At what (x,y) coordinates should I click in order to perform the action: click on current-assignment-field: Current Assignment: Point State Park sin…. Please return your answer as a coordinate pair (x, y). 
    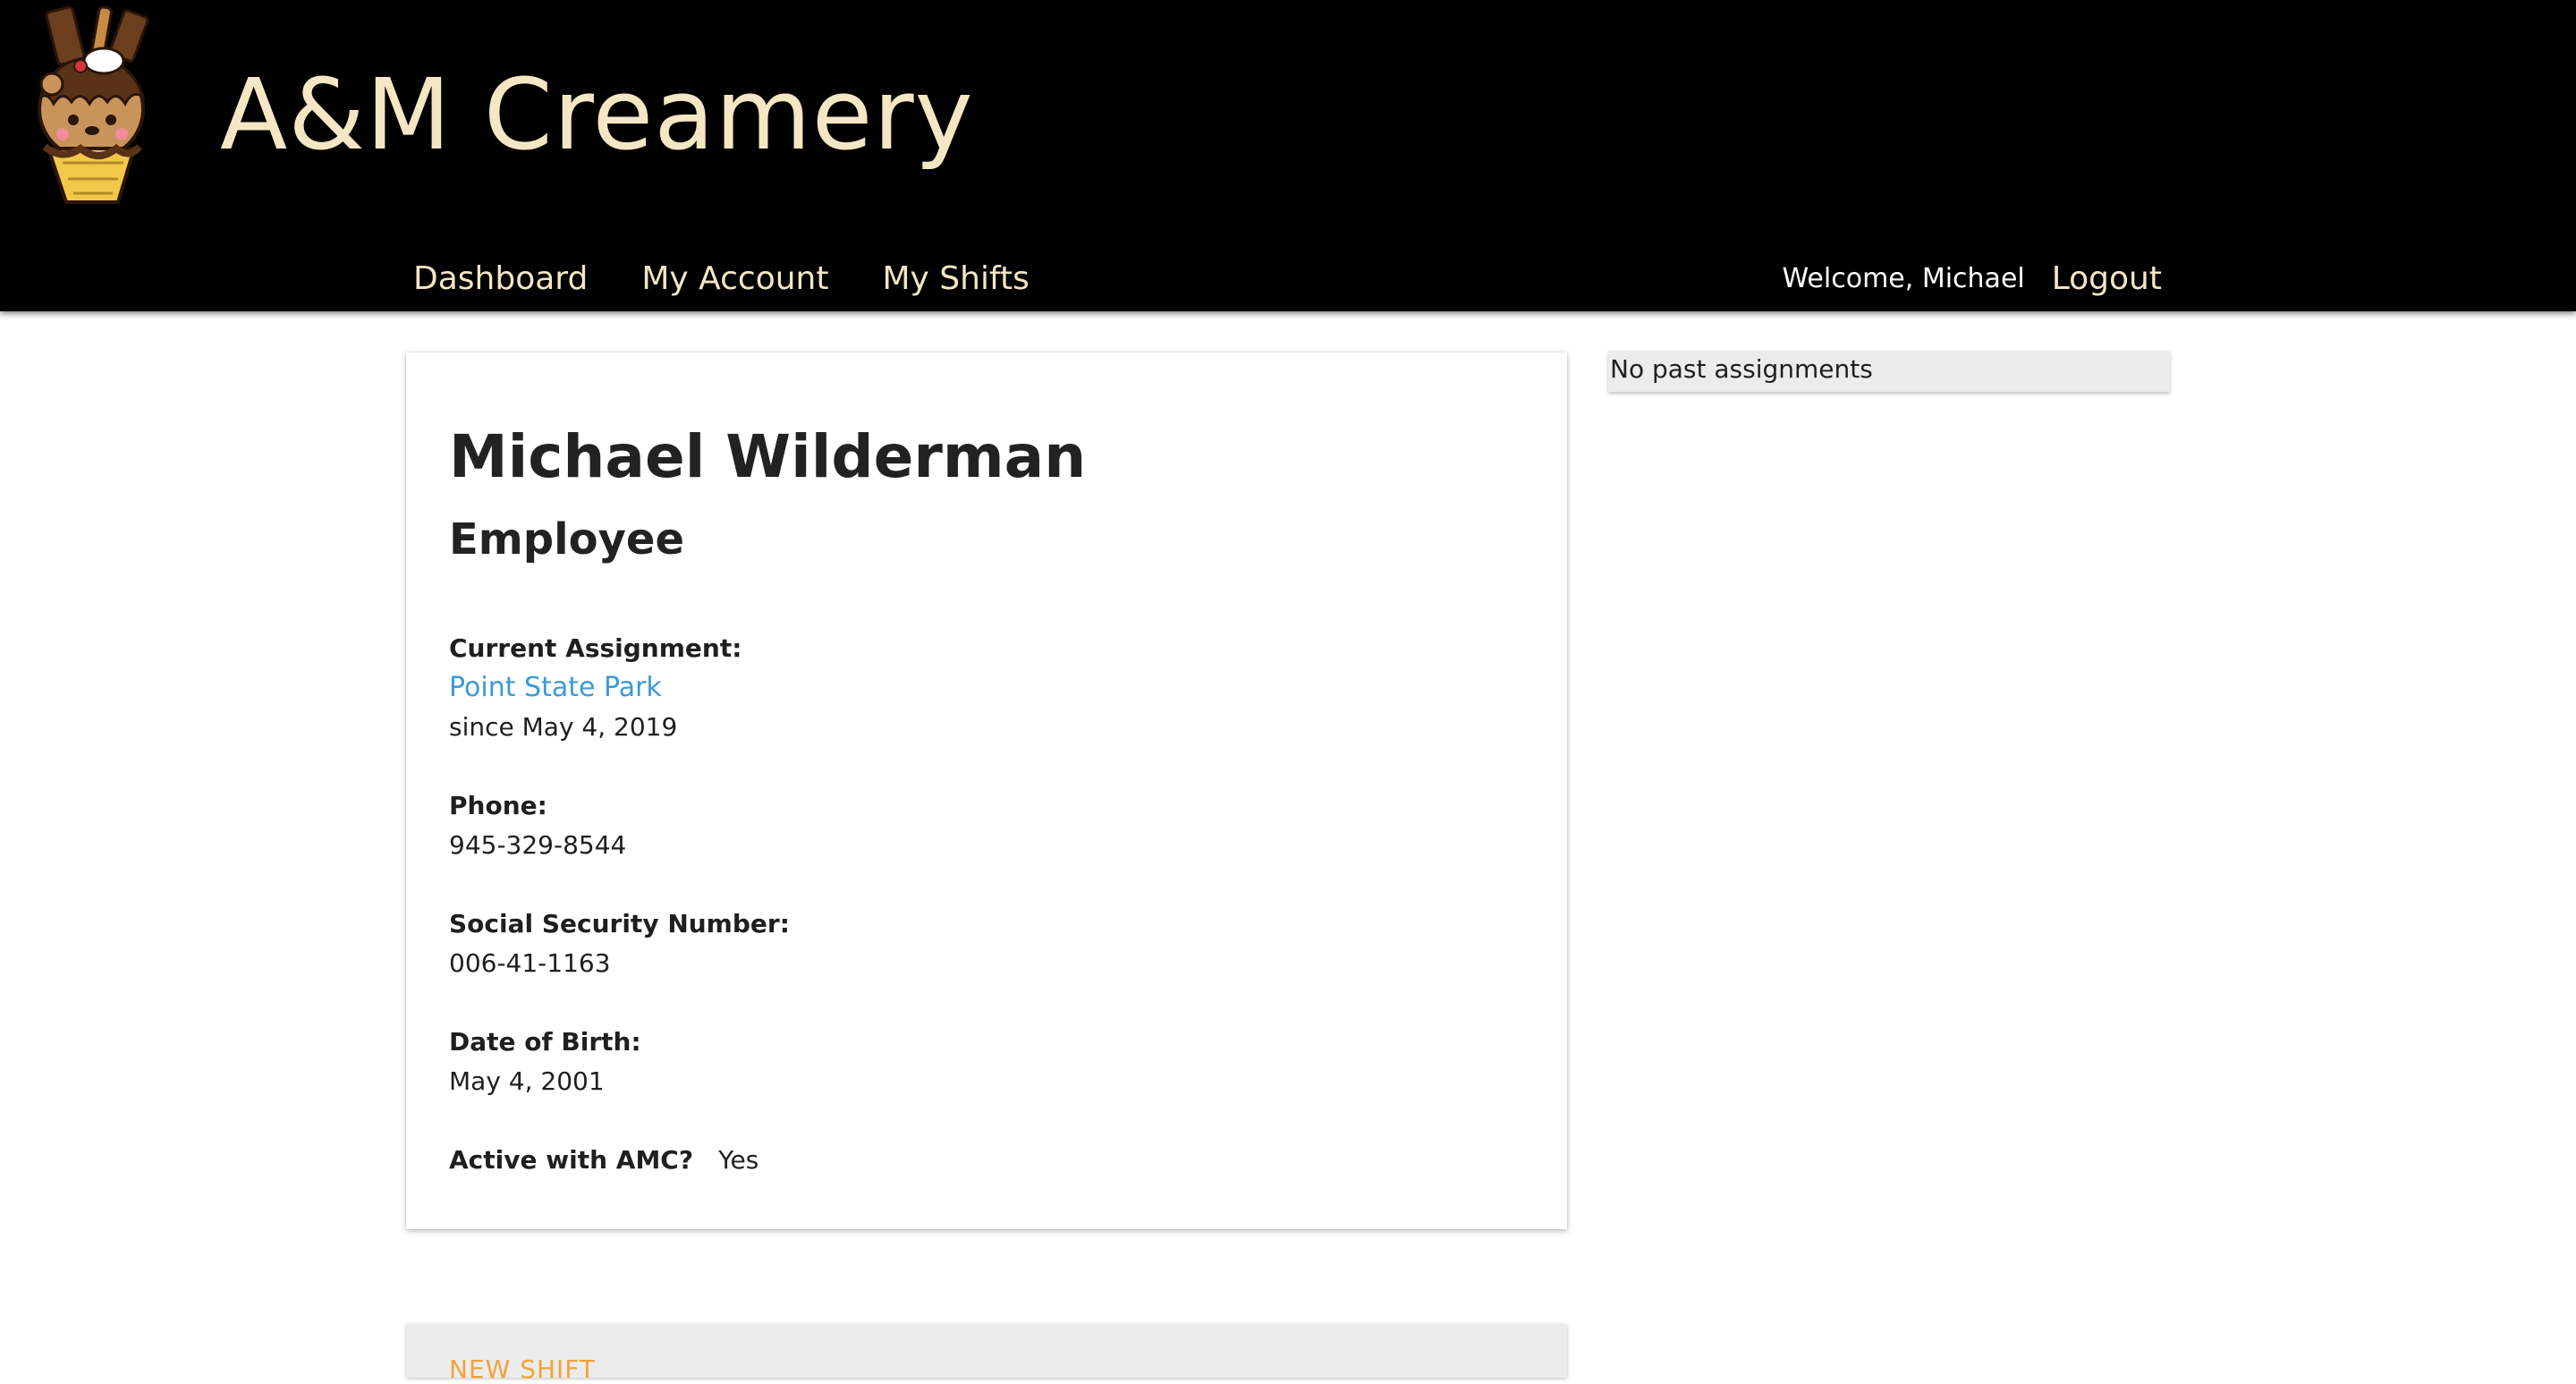
    Looking at the image, I should click on (986, 688).